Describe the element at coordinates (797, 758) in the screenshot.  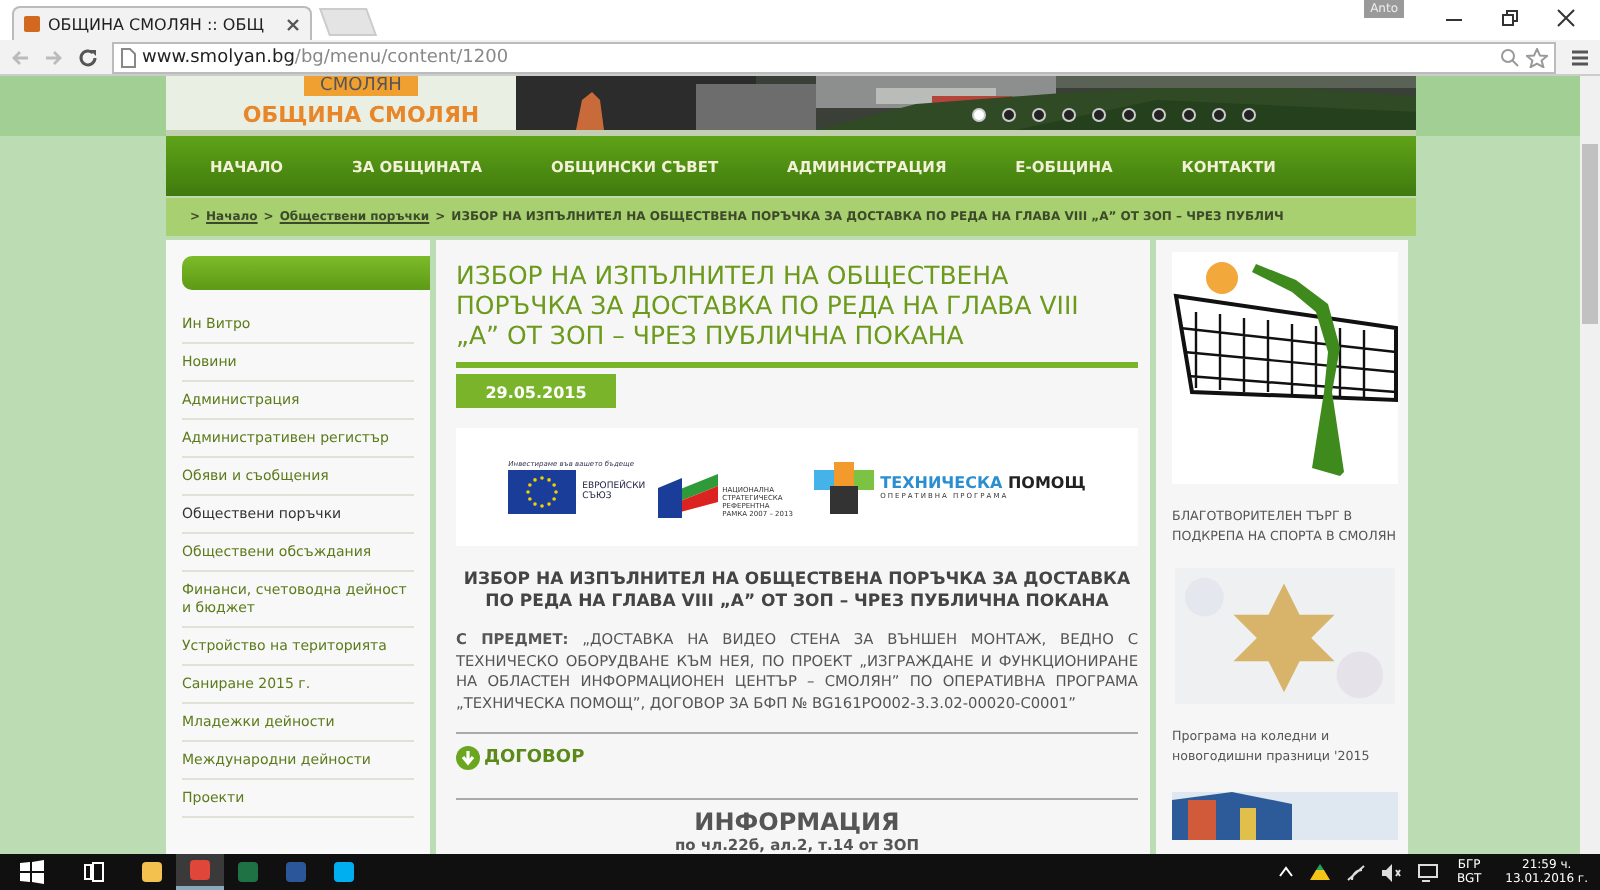
I see `download-link: ДОГОВОР` at that location.